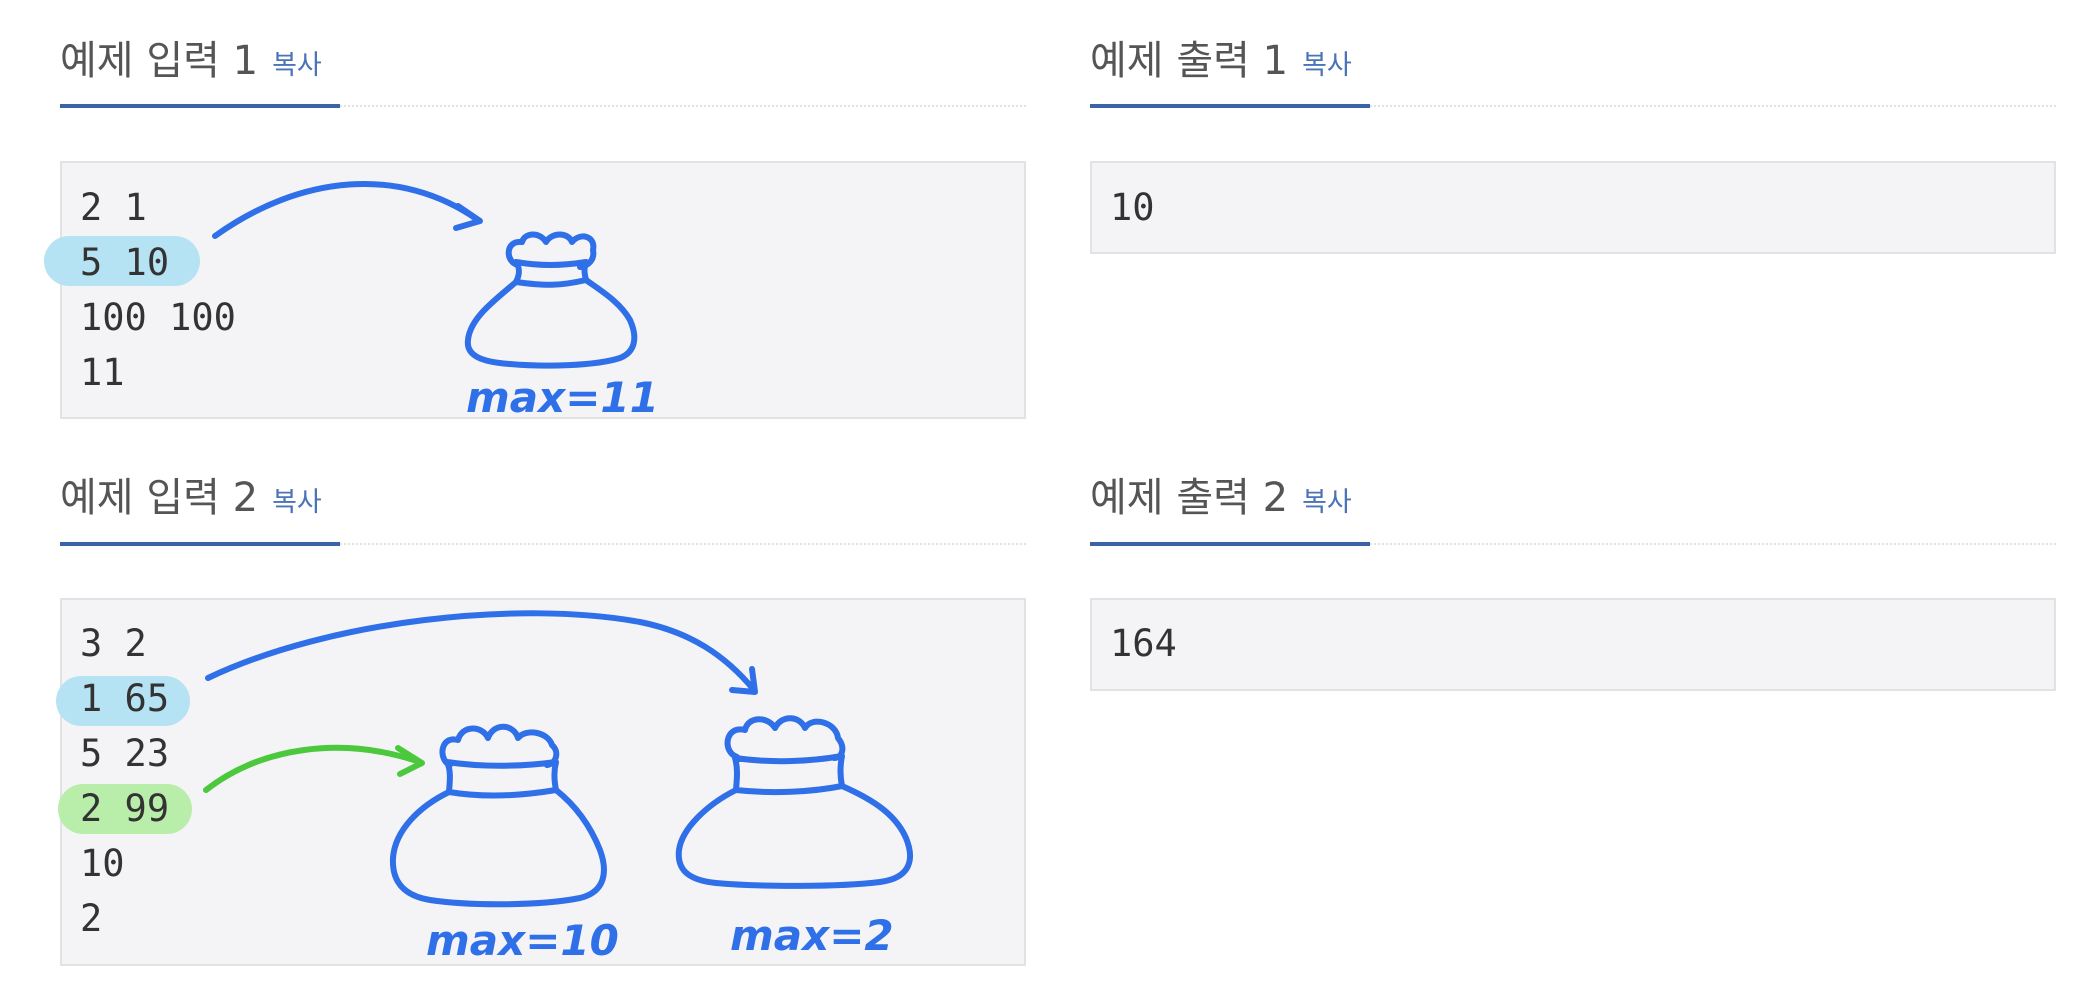 This screenshot has height=990, width=2083. I want to click on bag-3-label: max=2, so click(812, 935).